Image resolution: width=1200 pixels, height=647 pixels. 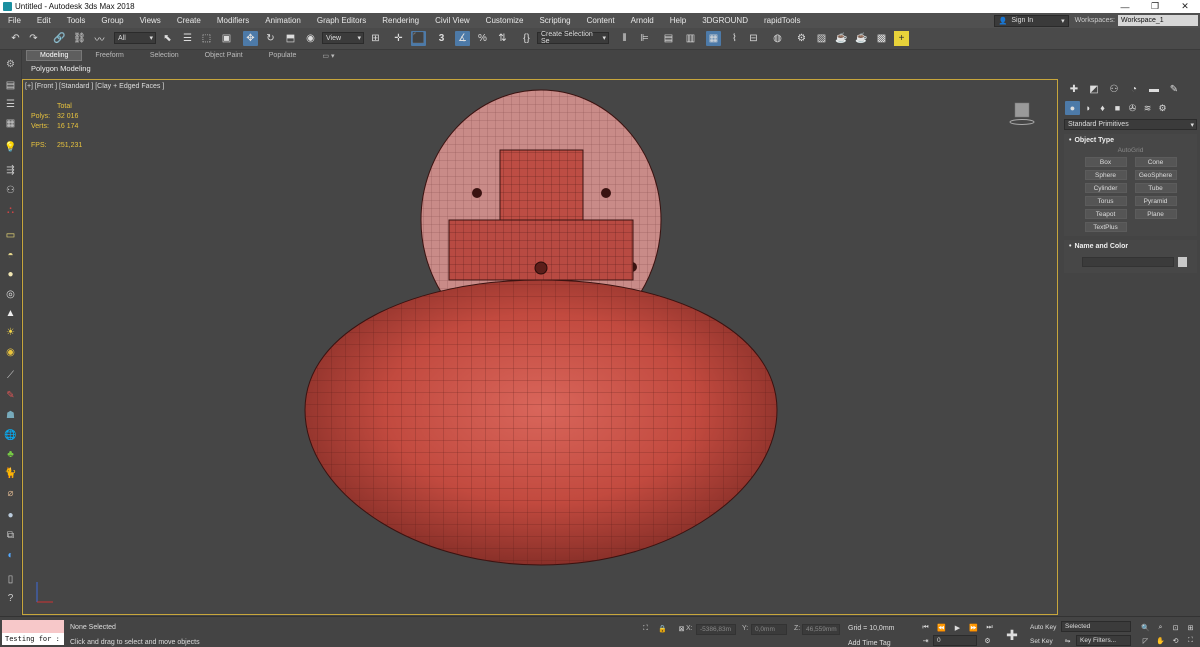 What do you see at coordinates (1145, 627) in the screenshot?
I see `zoom-icon: 🔍` at bounding box center [1145, 627].